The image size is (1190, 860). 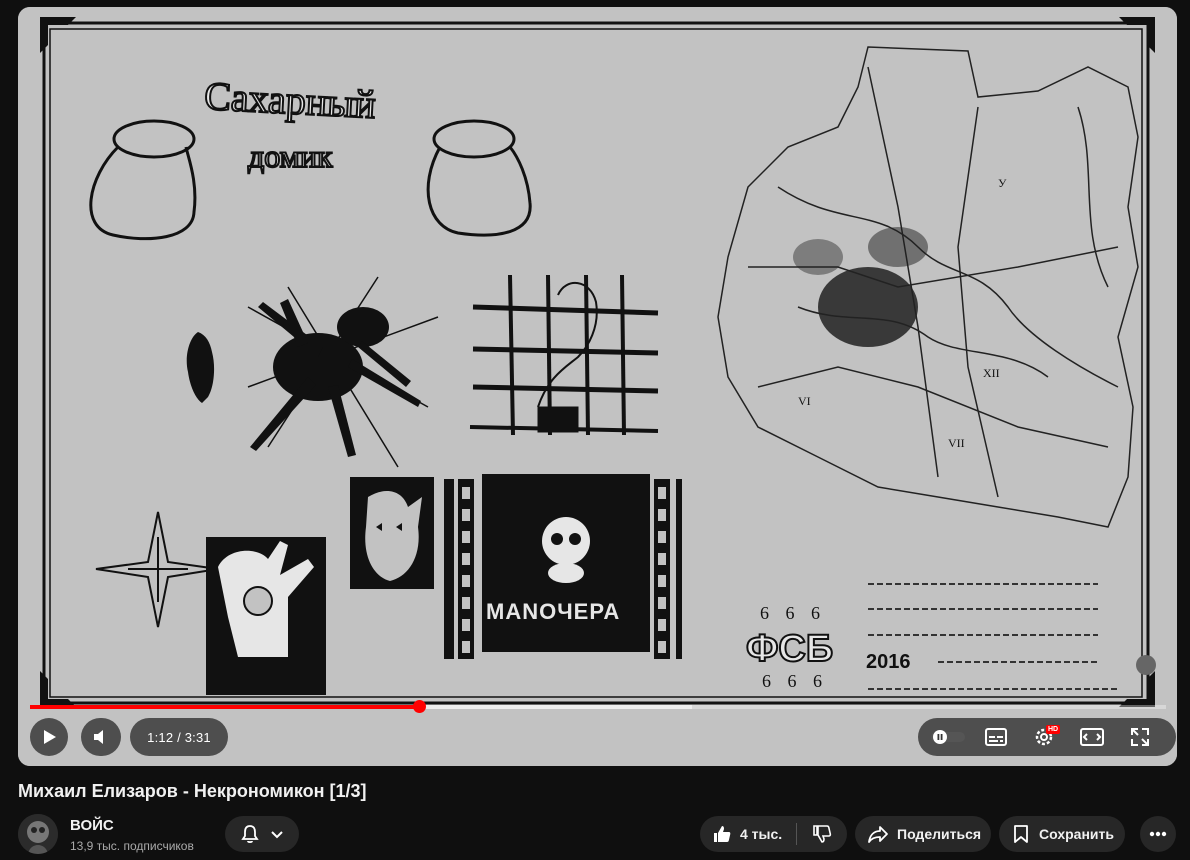 I want to click on save-label: Сохранить, so click(x=1076, y=834).